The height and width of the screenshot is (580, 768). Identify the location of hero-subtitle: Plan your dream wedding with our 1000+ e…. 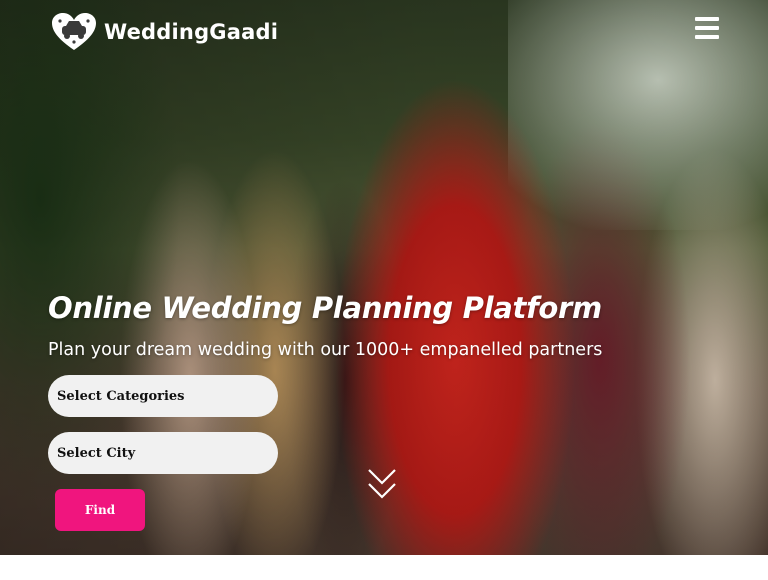
(325, 350).